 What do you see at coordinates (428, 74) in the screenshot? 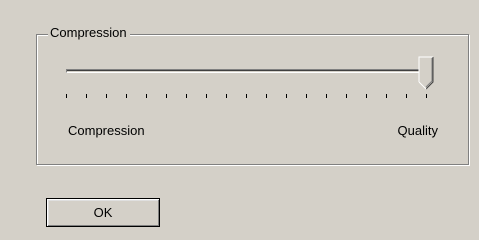
I see `slider-thumb` at bounding box center [428, 74].